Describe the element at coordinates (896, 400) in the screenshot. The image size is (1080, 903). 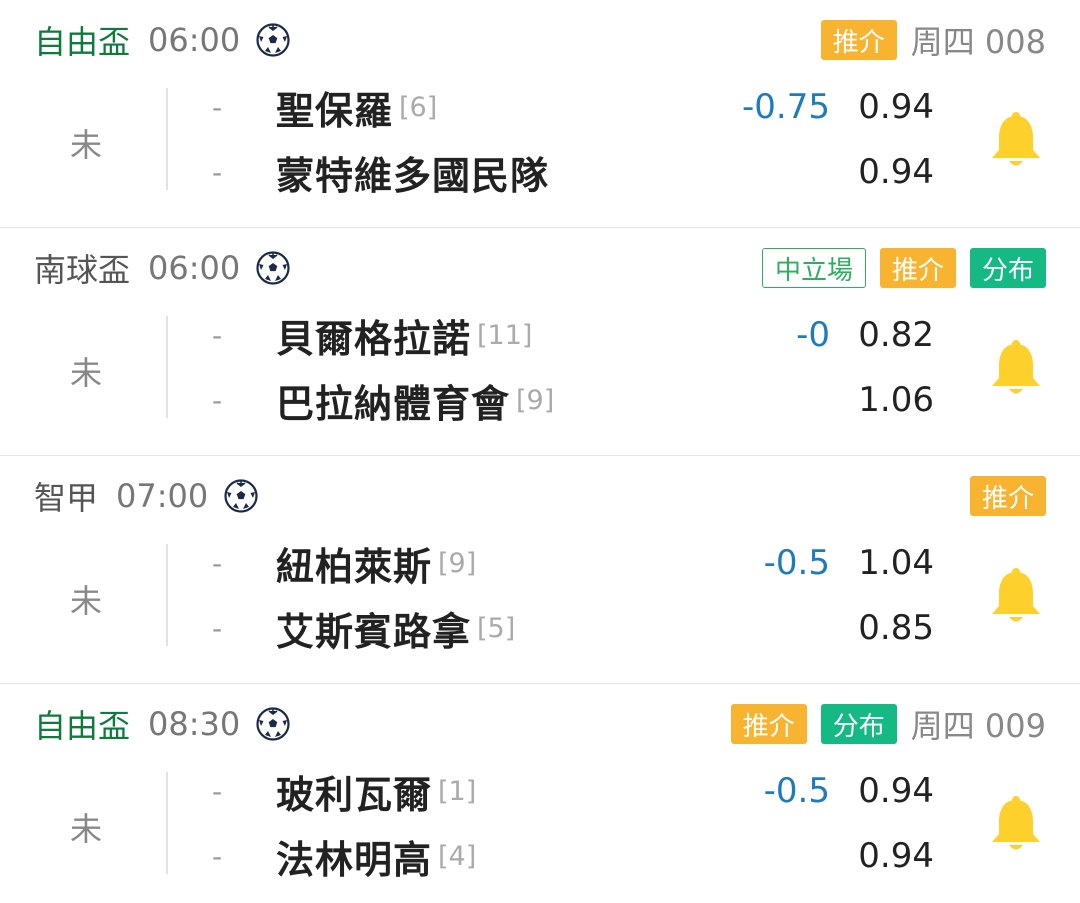
I see `away-odds: 1.06` at that location.